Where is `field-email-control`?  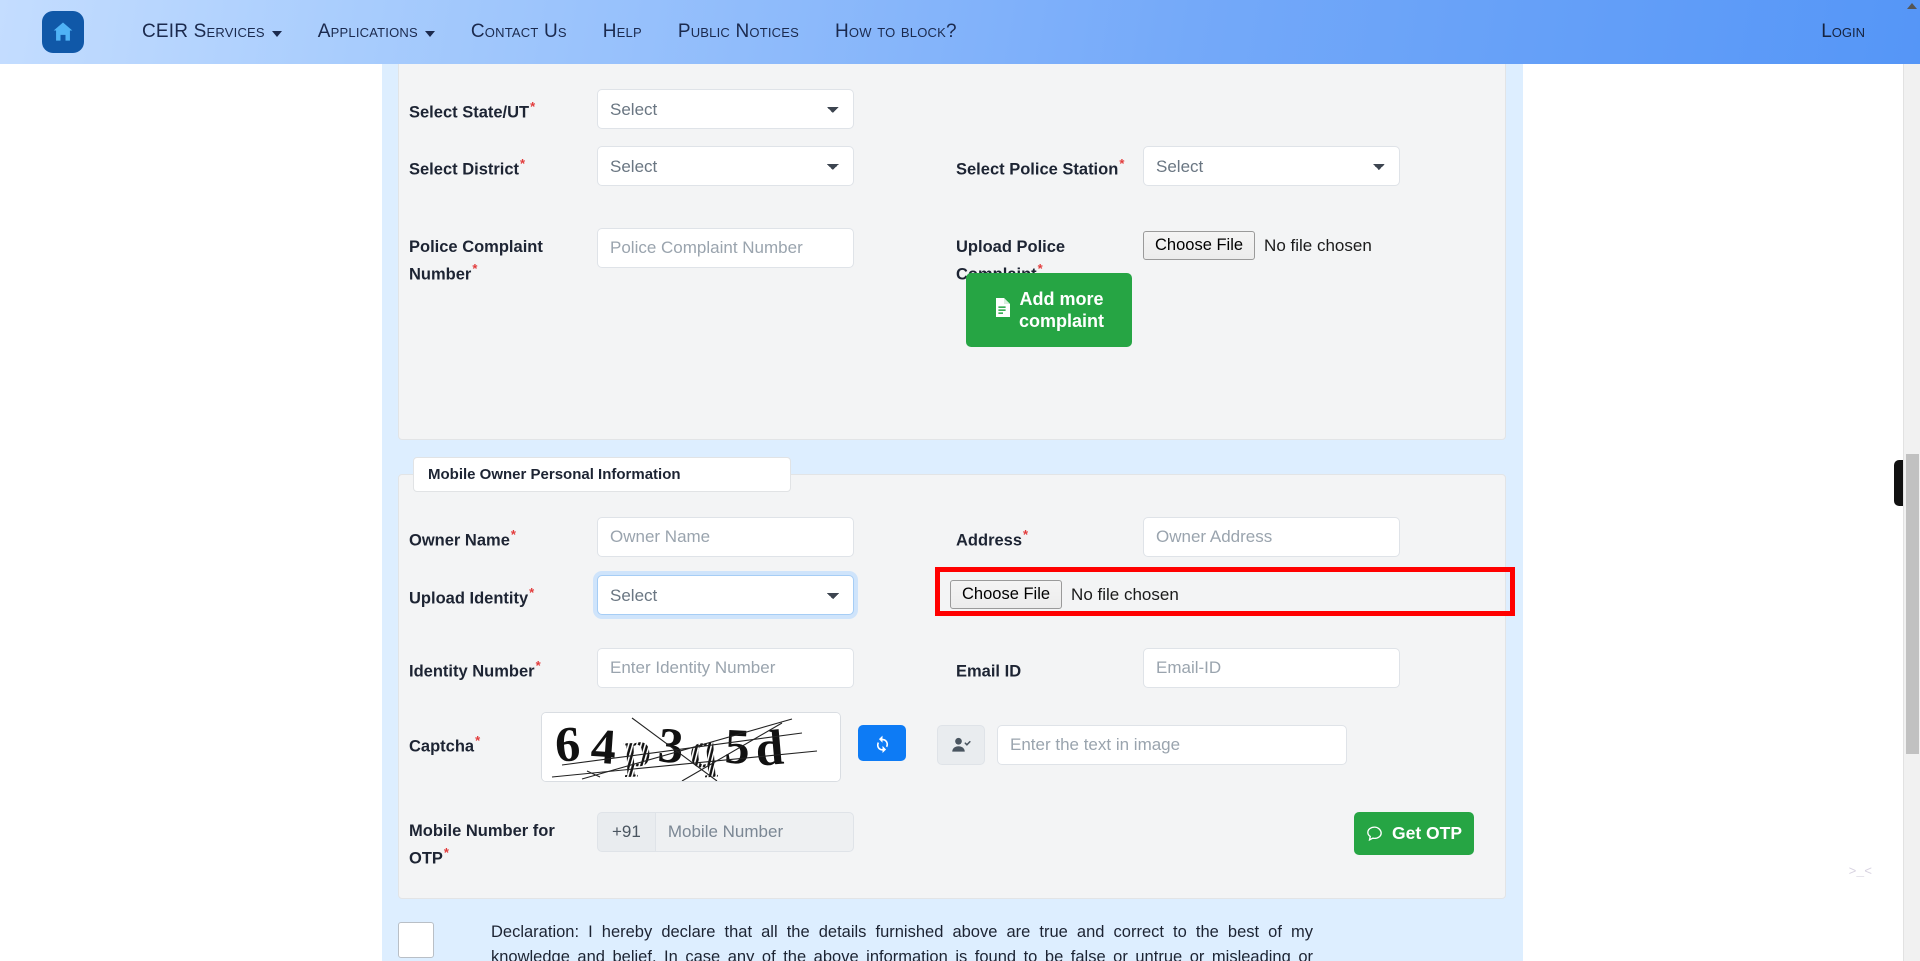
field-email-control is located at coordinates (1271, 668).